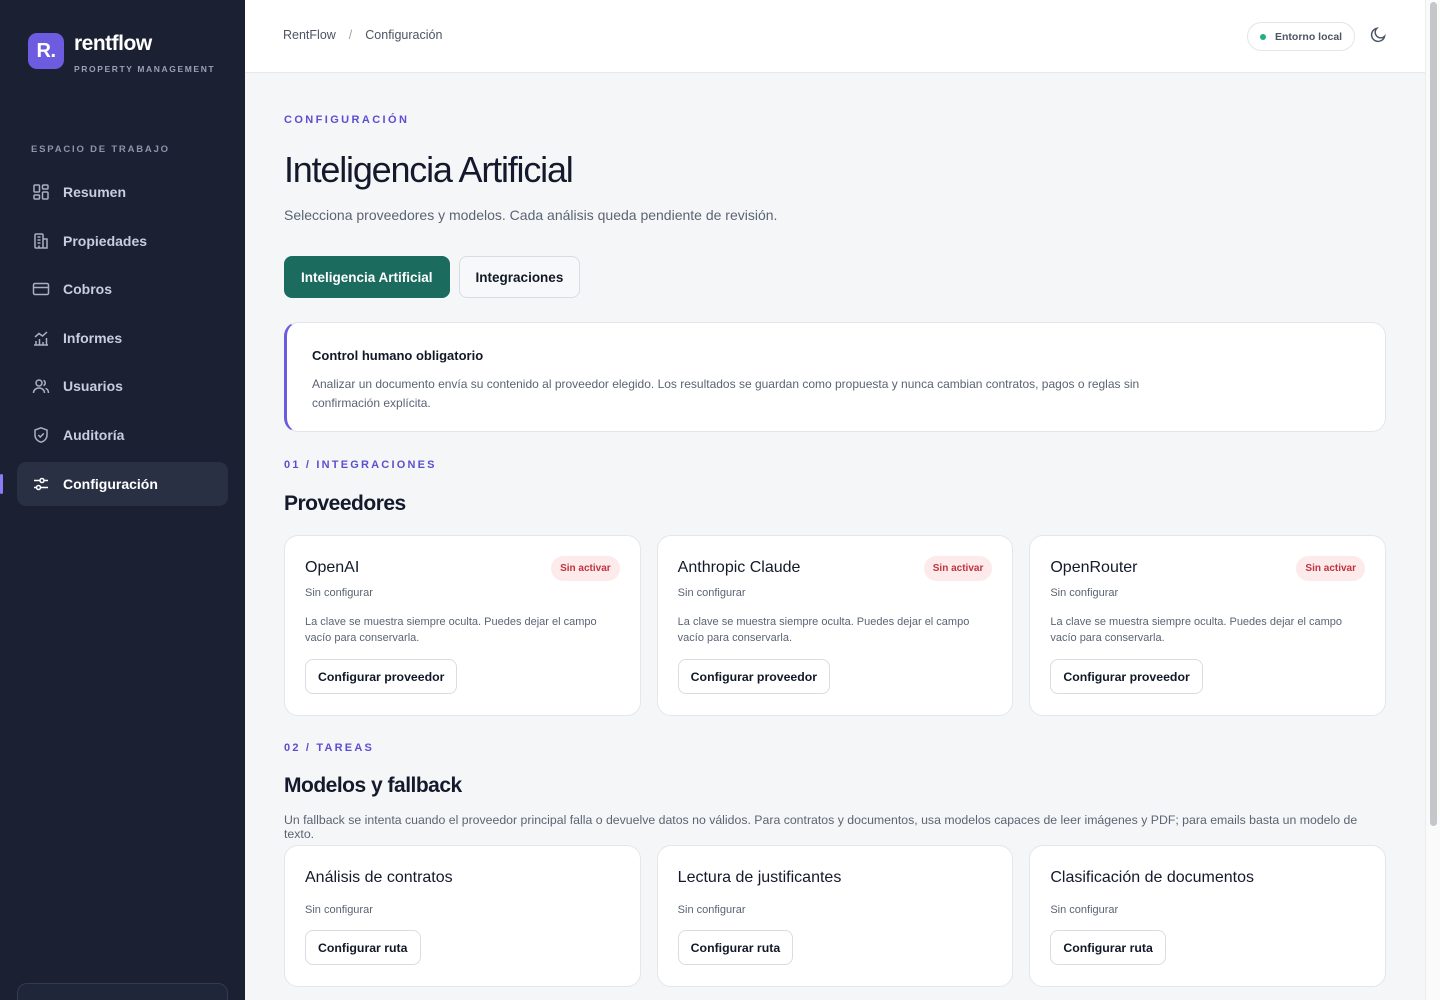  Describe the element at coordinates (345, 503) in the screenshot. I see `section-title-providers: Proveedores` at that location.